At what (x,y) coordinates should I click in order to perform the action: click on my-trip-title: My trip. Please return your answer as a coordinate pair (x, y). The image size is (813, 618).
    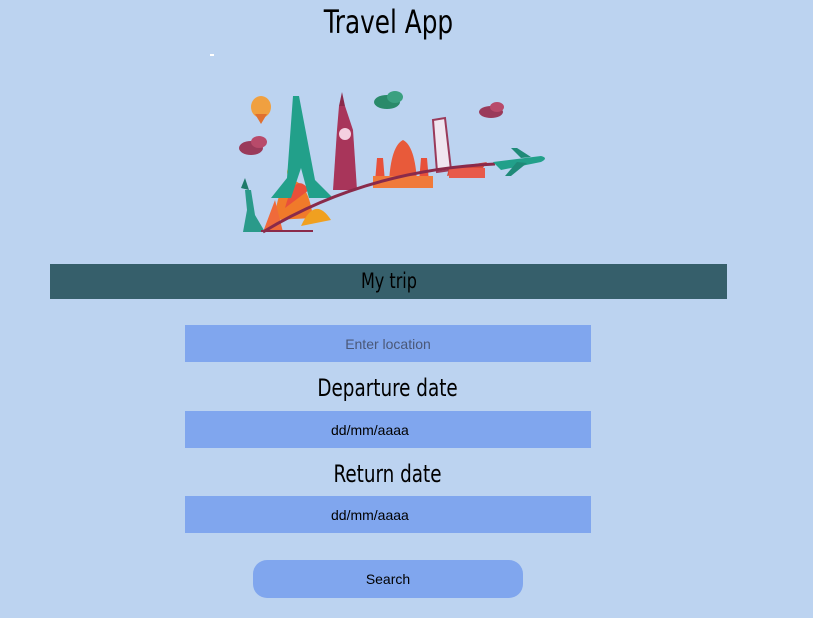
    Looking at the image, I should click on (388, 281).